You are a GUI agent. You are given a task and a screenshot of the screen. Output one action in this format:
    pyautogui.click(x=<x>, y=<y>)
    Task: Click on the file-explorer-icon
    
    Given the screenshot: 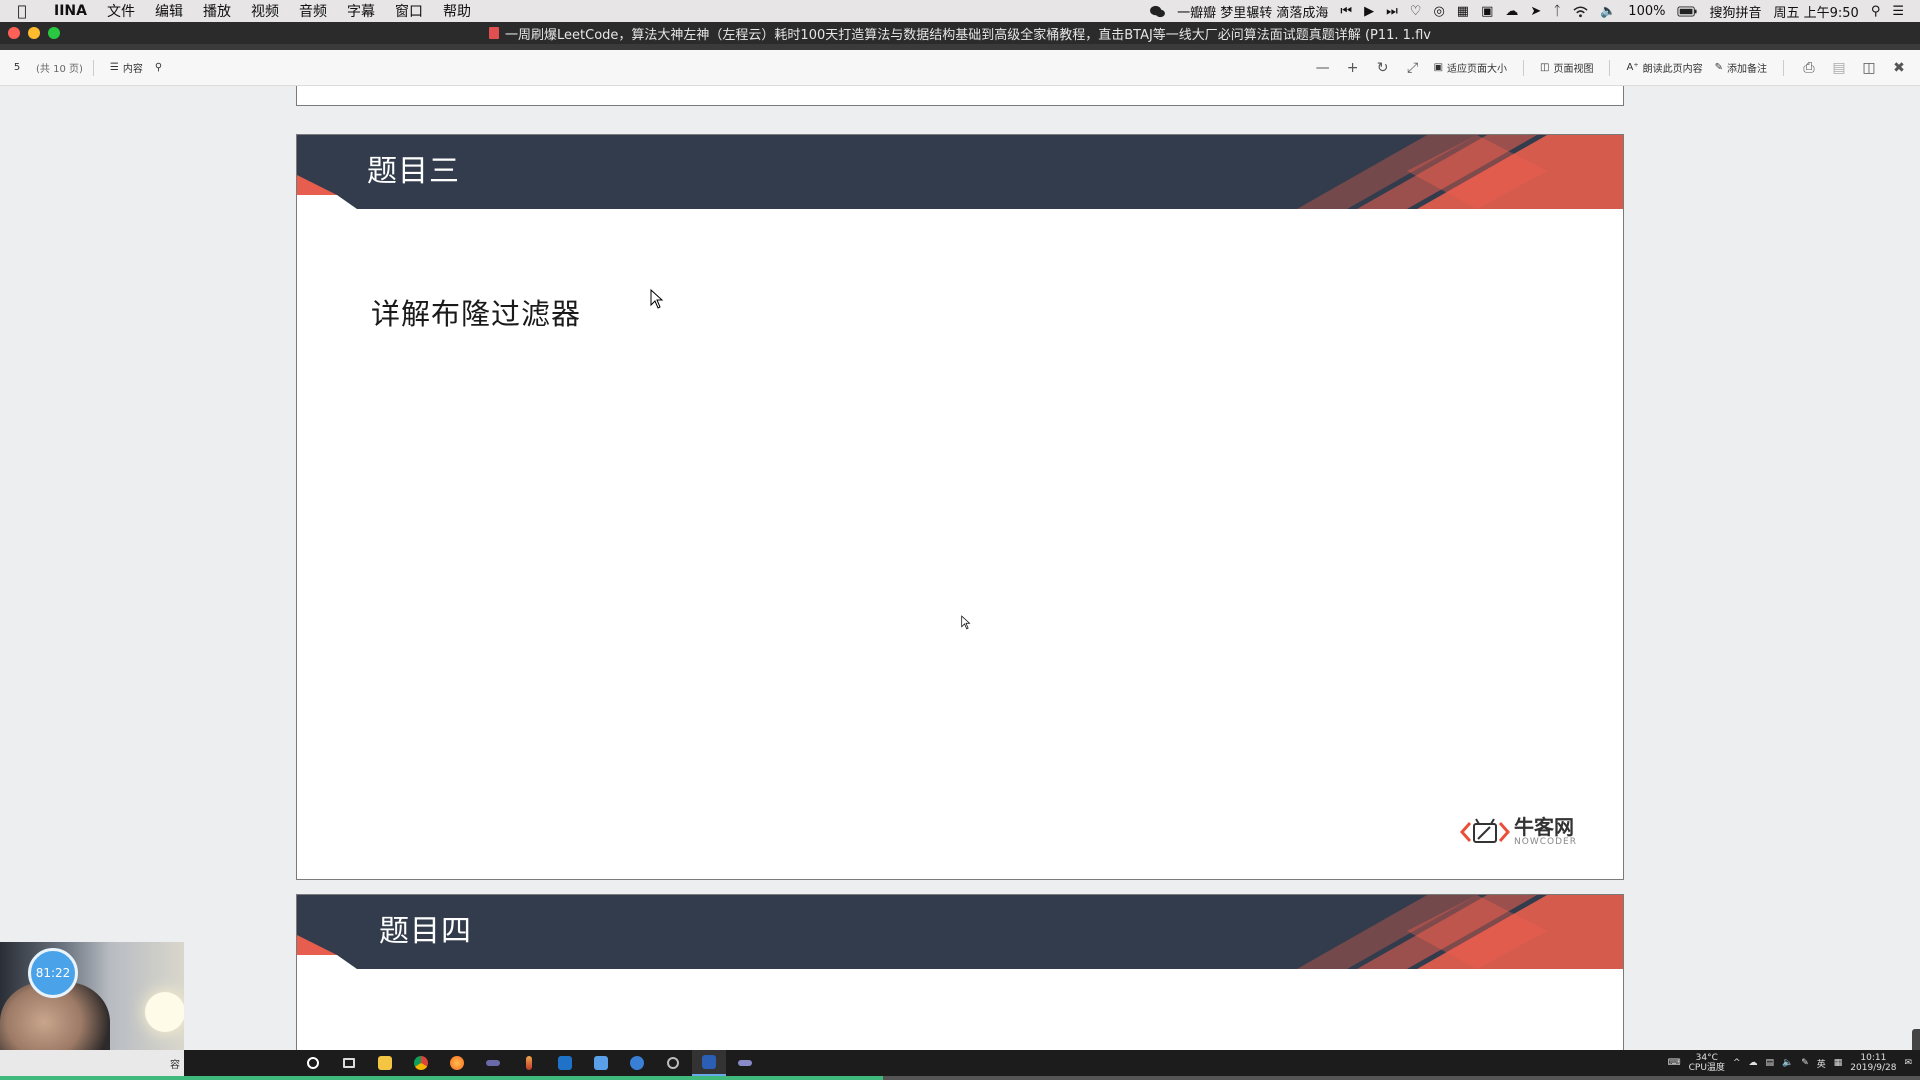 What is the action you would take?
    pyautogui.click(x=385, y=1063)
    